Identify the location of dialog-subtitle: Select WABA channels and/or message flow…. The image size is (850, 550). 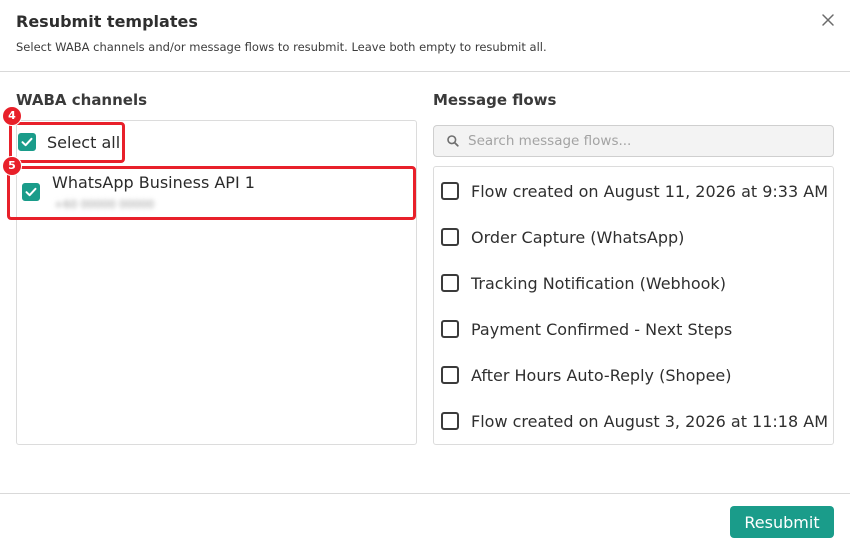
(281, 47).